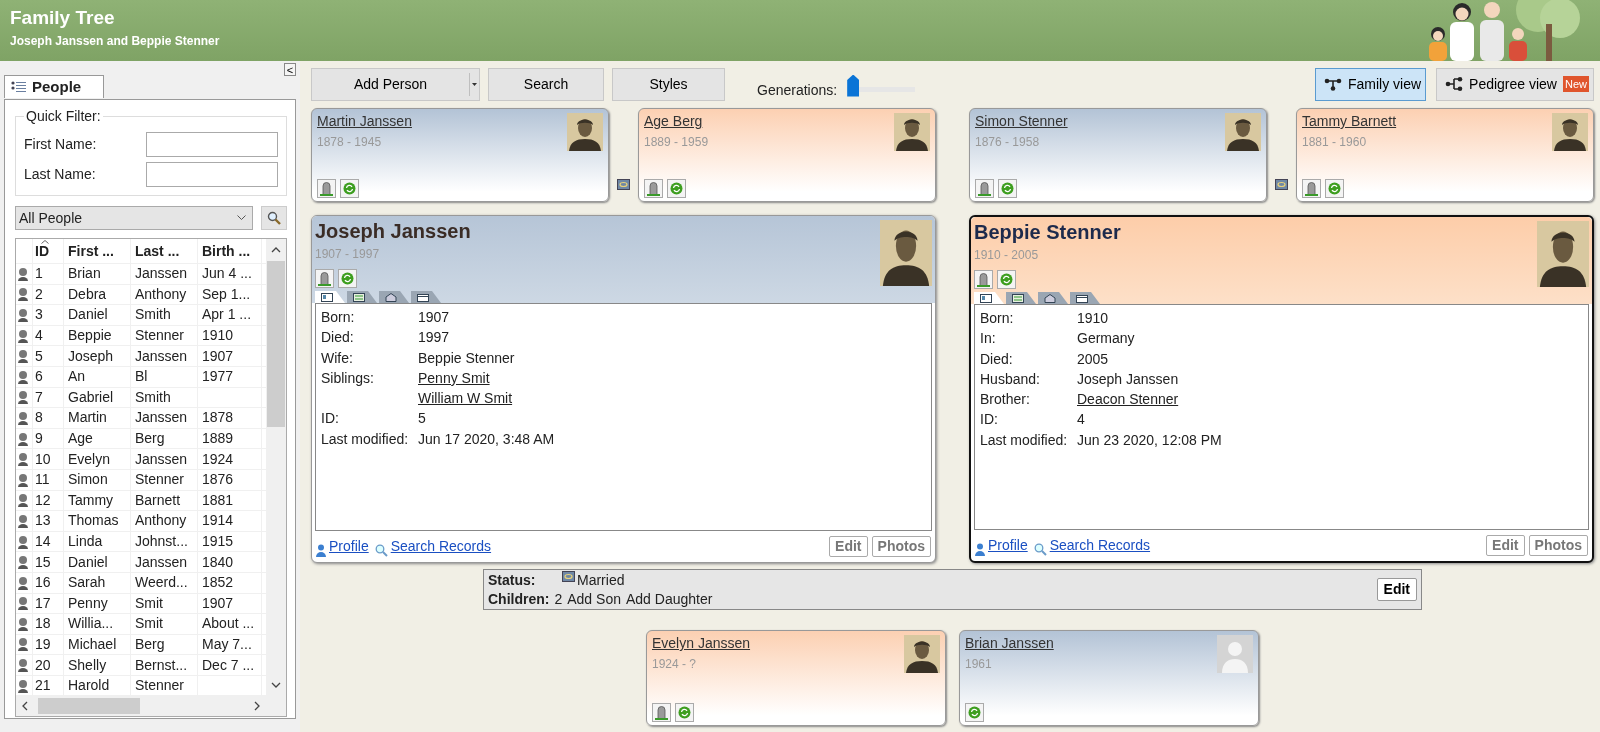  I want to click on toolbar-button: Add Person, so click(395, 84).